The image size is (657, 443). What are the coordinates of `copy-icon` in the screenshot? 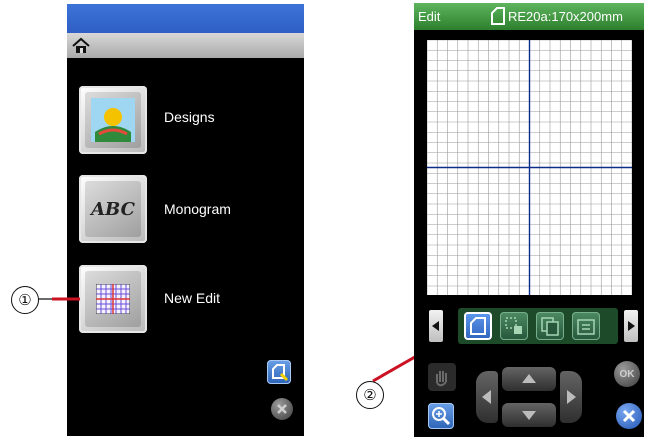 It's located at (550, 326).